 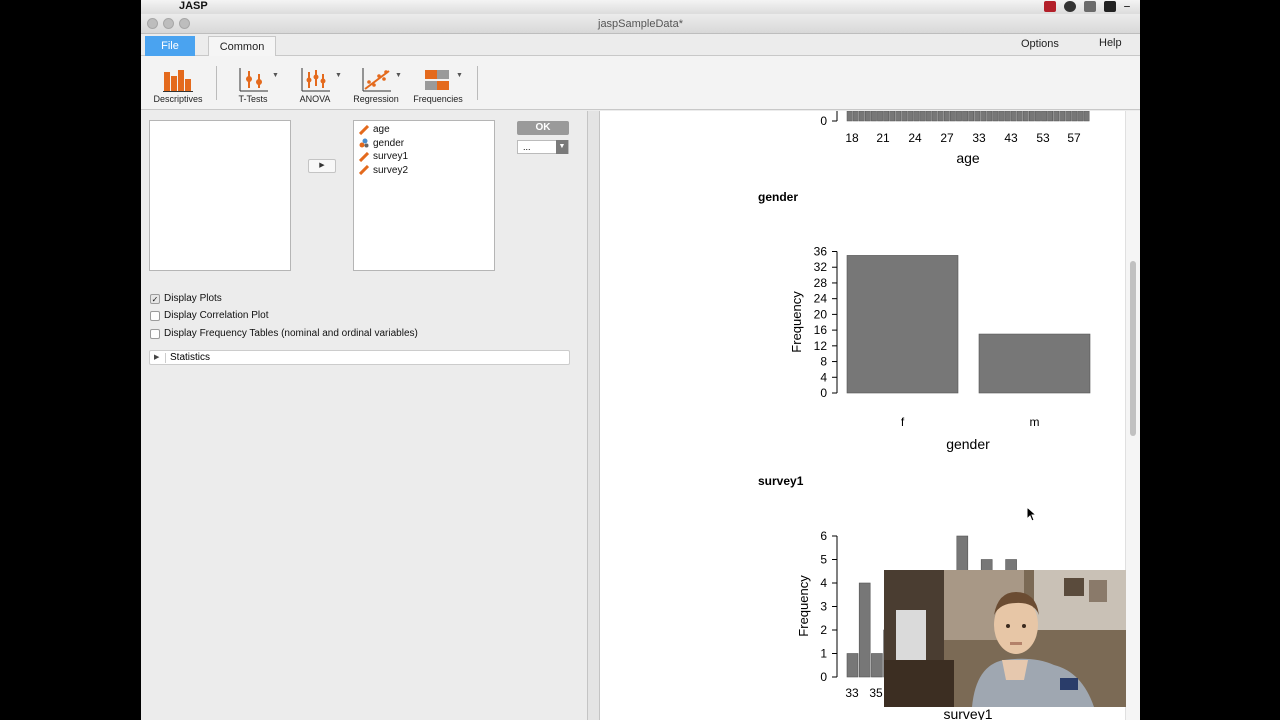 I want to click on anova-button: ANOVA ▼, so click(x=316, y=84).